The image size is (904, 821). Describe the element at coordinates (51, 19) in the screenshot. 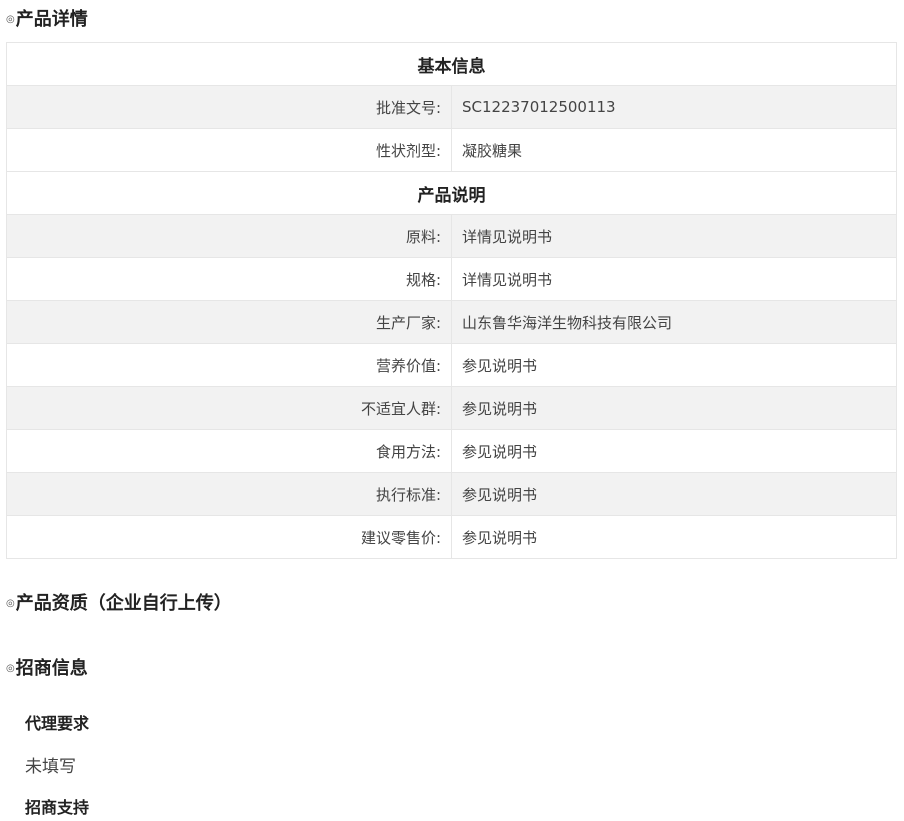

I see `product-details-title: 产品详情` at that location.